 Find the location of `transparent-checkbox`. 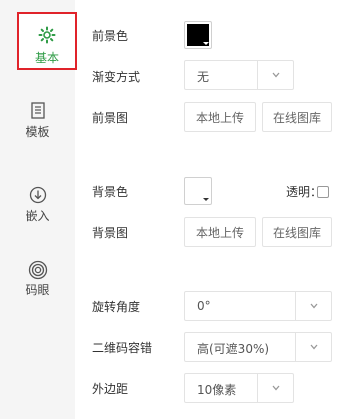

transparent-checkbox is located at coordinates (323, 192).